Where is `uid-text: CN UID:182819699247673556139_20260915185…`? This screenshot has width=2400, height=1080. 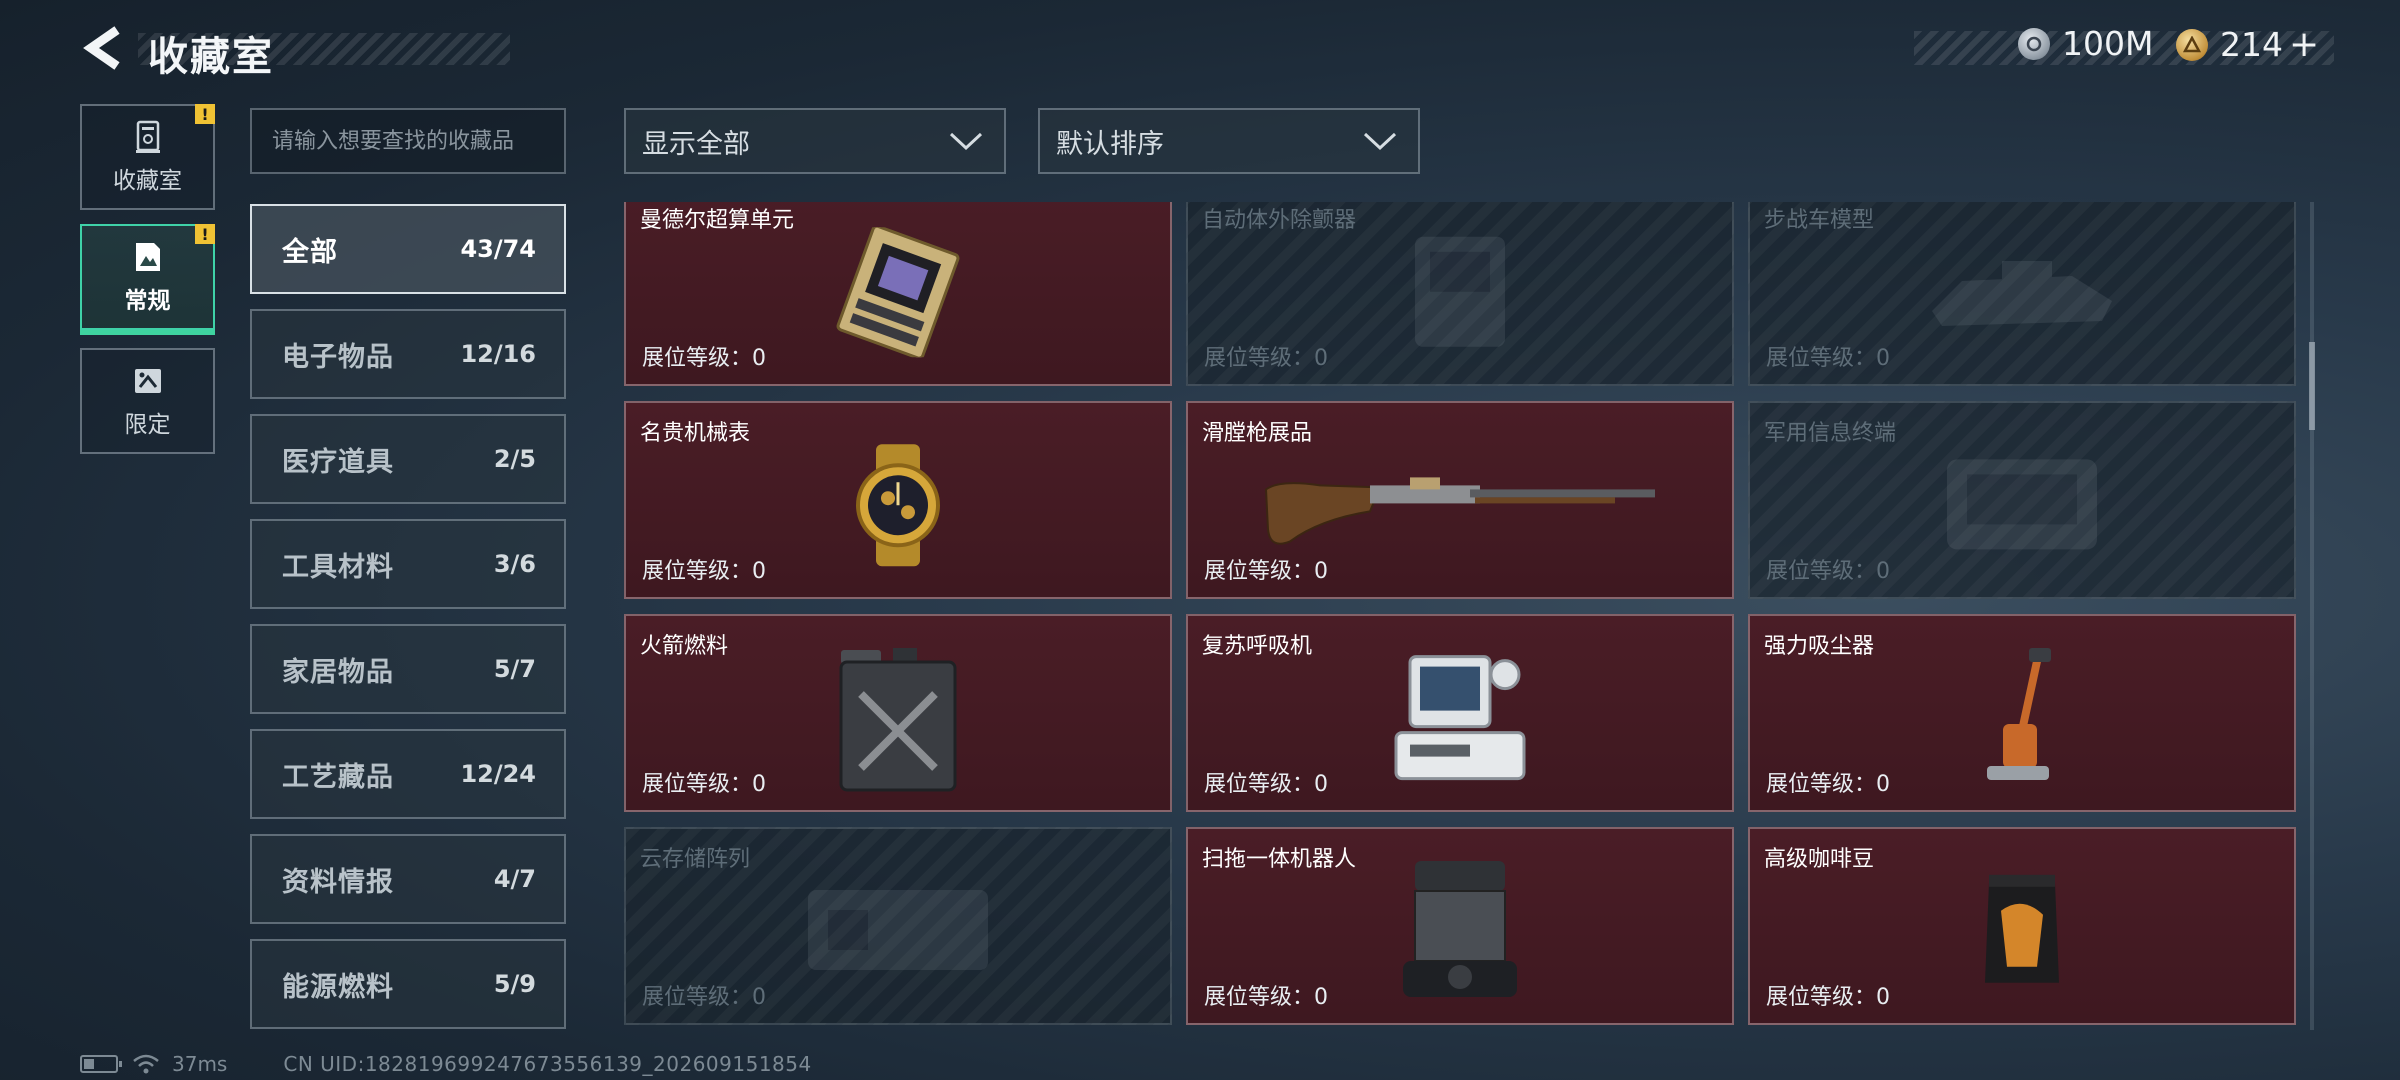 uid-text: CN UID:182819699247673556139_20260915185… is located at coordinates (547, 1064).